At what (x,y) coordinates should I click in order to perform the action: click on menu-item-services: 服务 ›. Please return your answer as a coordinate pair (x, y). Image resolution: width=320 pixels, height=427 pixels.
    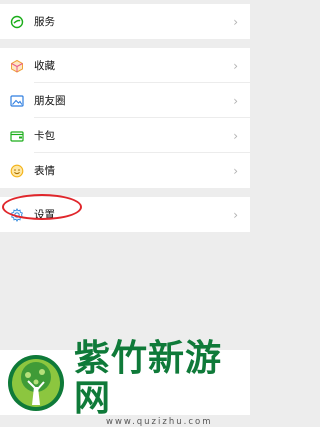
    Looking at the image, I should click on (125, 21).